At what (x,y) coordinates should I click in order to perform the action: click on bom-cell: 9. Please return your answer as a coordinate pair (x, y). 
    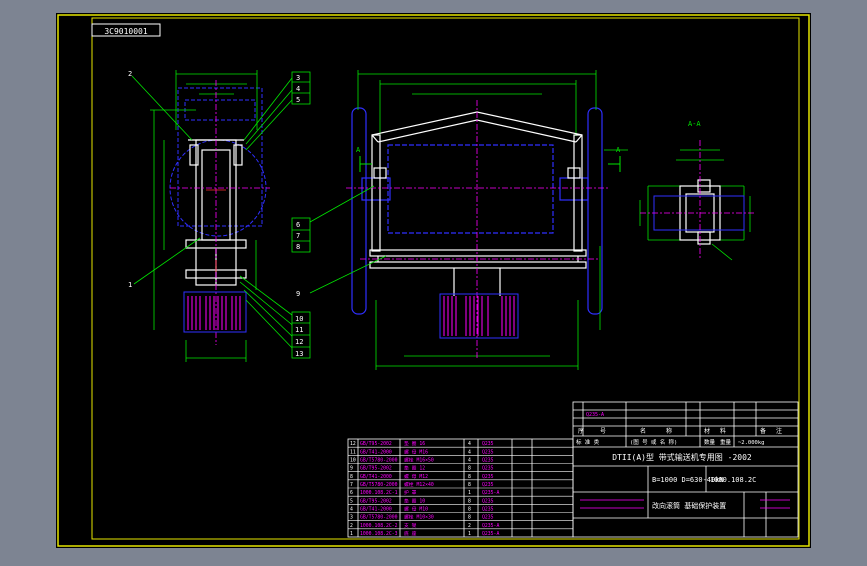
    Looking at the image, I should click on (351, 469).